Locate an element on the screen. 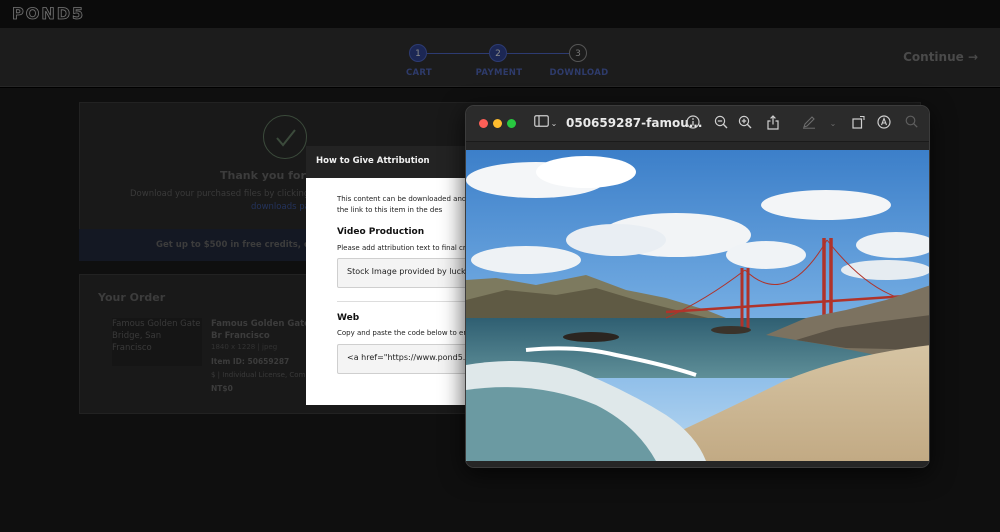  minimize-window-button is located at coordinates (497, 123).